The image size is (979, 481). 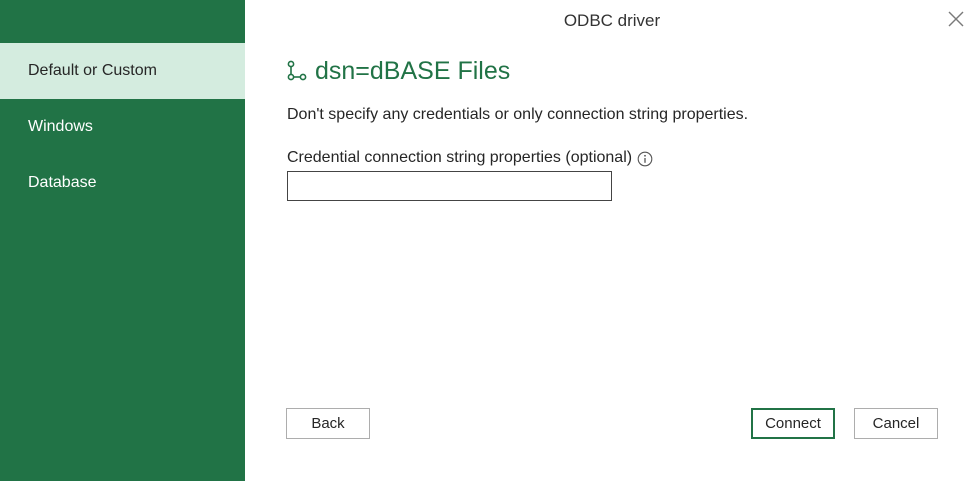 I want to click on credential-connection-string-input, so click(x=449, y=186).